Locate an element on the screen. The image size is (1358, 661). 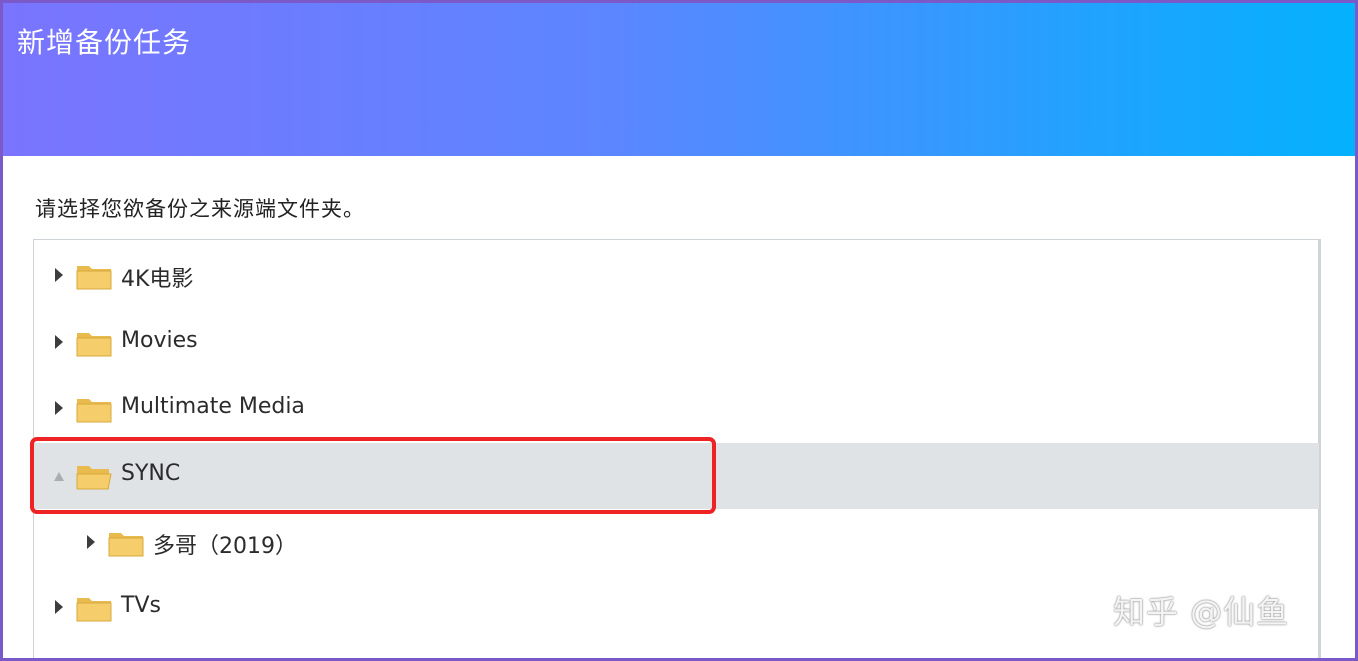
tree-item-4k-movies: 4K电影 is located at coordinates (676, 276).